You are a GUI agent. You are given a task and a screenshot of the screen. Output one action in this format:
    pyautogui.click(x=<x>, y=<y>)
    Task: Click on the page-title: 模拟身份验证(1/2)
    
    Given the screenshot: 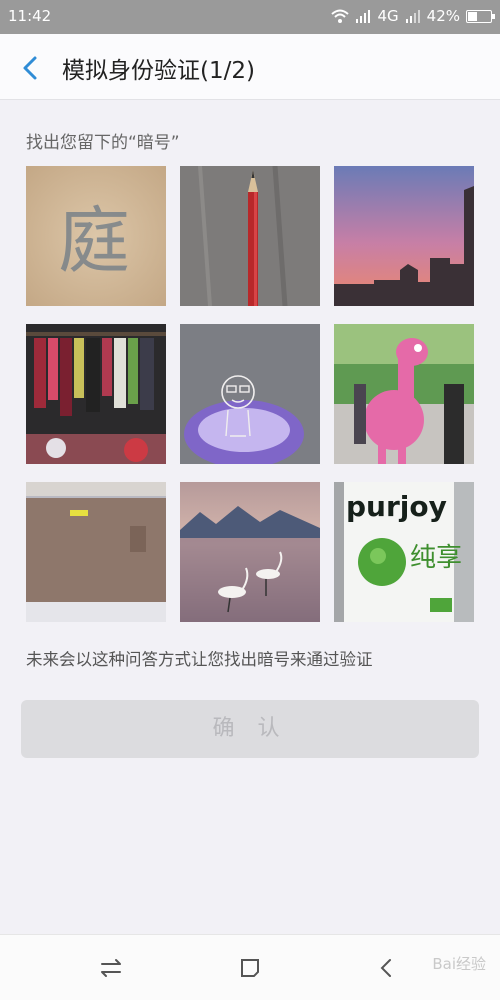 What is the action you would take?
    pyautogui.click(x=158, y=71)
    